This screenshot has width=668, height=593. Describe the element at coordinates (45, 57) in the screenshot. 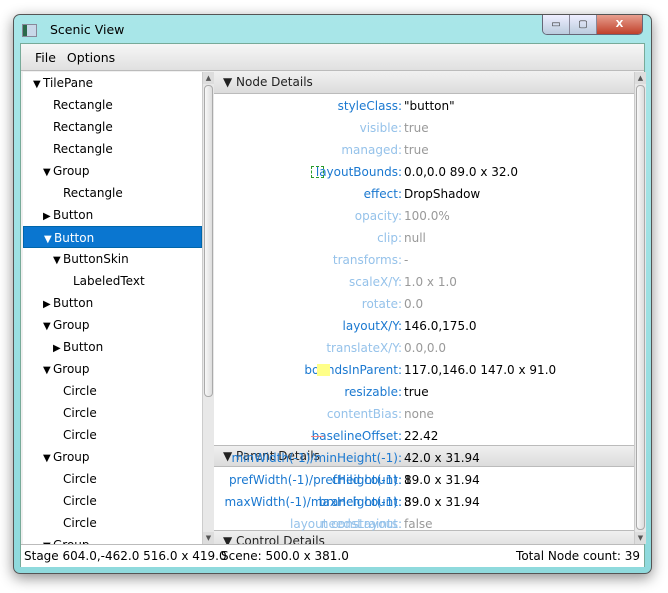

I see `menu-file: File` at that location.